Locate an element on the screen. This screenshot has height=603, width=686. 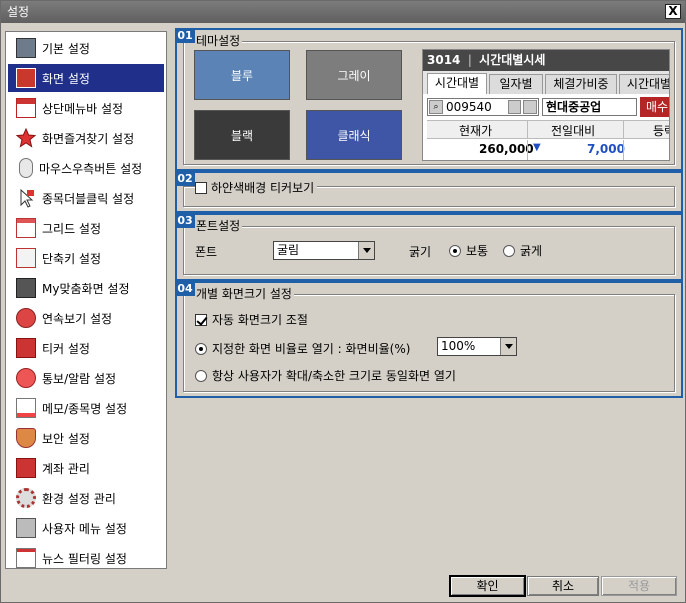
preview-header-rate: 등락 is located at coordinates (661, 131).